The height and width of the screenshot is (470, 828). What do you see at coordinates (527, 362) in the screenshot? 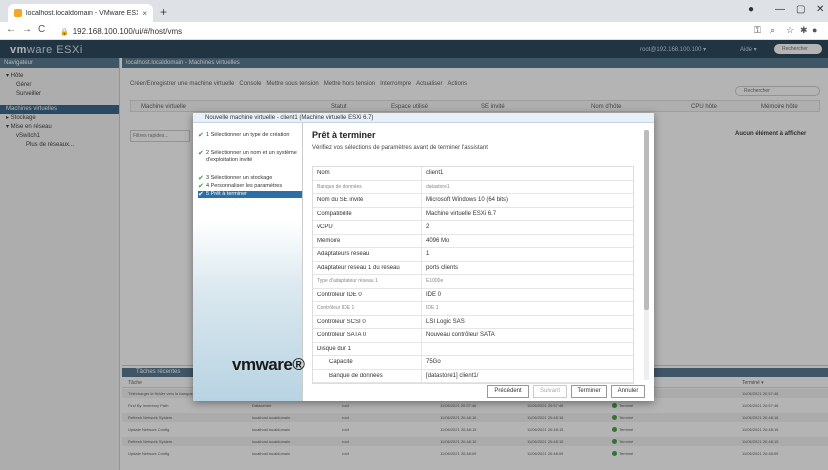
I see `summary-value: 75Go` at bounding box center [527, 362].